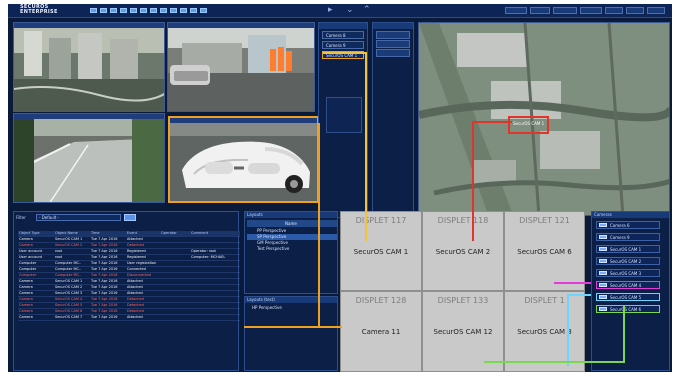  I want to click on device-item-6-label: SecurOS CAM 4, so click(626, 285).